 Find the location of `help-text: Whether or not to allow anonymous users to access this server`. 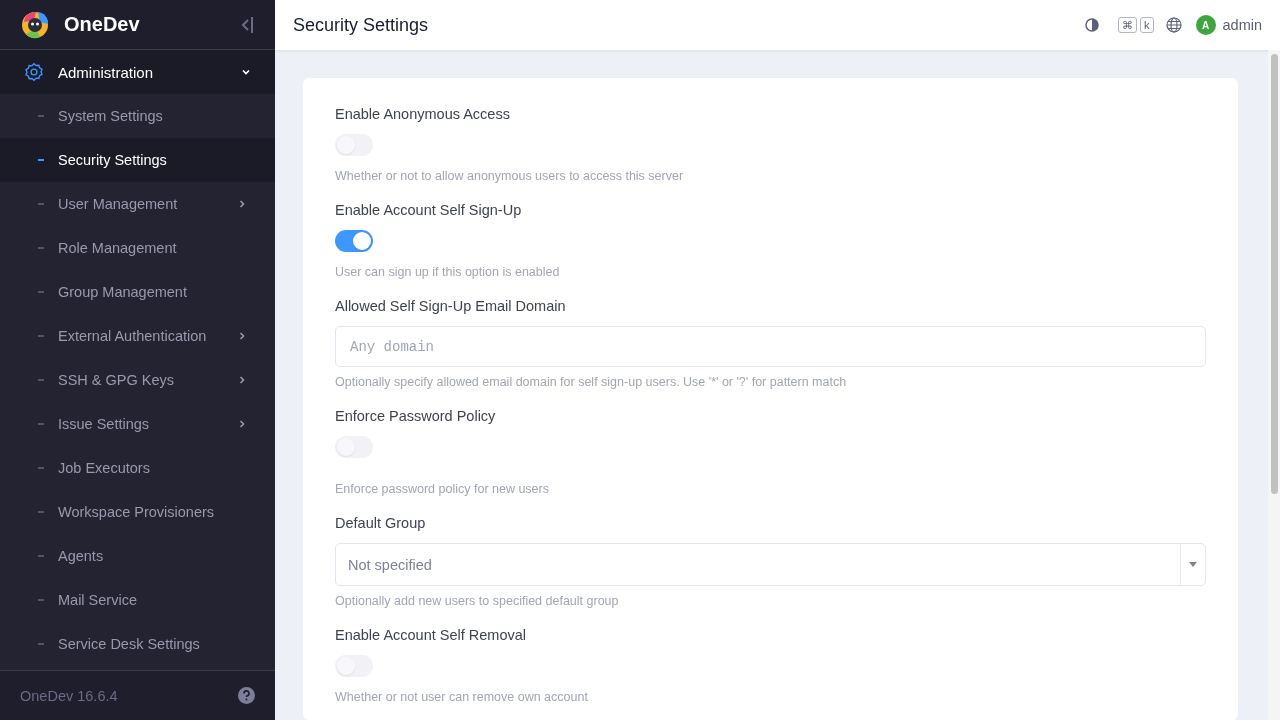

help-text: Whether or not to allow anonymous users to access this server is located at coordinates (510, 176).